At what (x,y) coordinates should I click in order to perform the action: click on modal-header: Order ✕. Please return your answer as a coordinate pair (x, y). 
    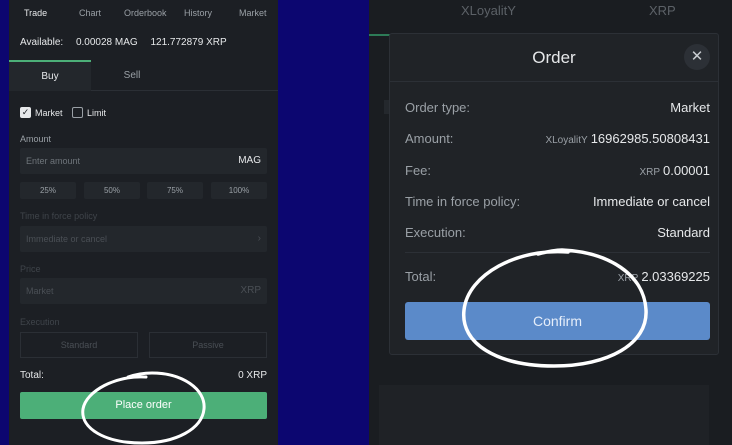
    Looking at the image, I should click on (554, 58).